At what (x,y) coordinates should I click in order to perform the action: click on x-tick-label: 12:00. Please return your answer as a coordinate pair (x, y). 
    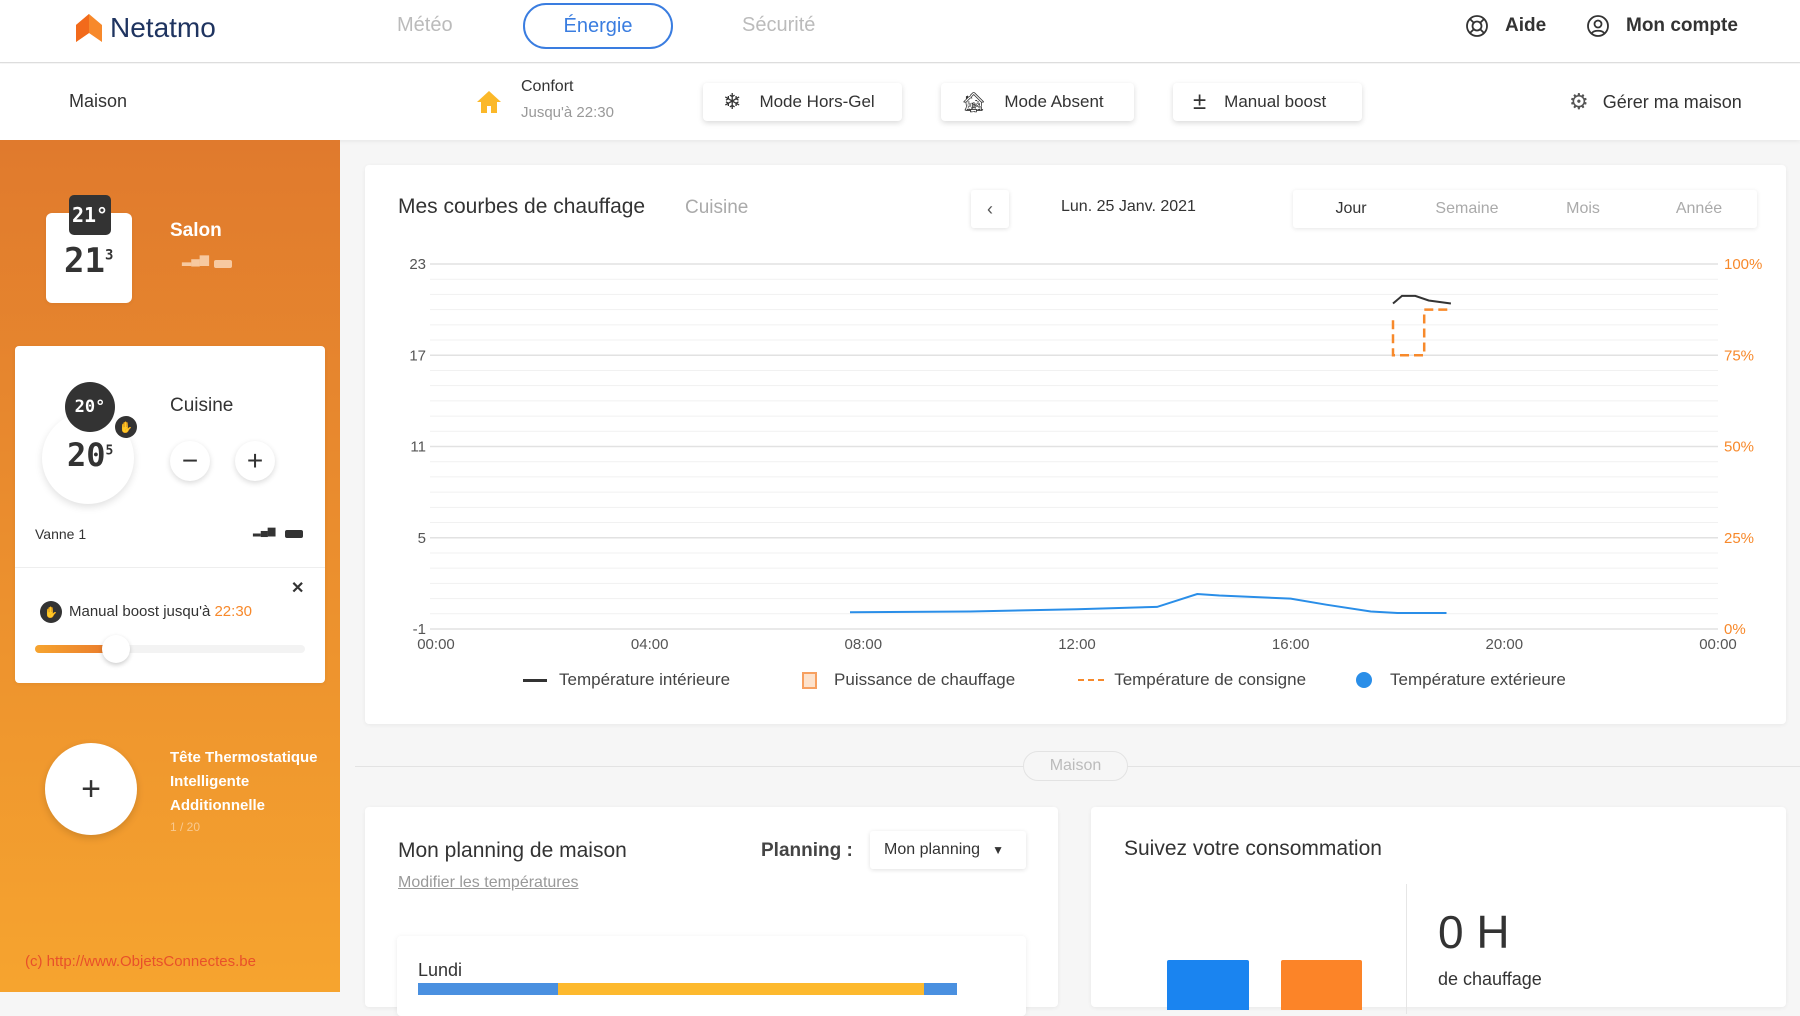
    Looking at the image, I should click on (1077, 644).